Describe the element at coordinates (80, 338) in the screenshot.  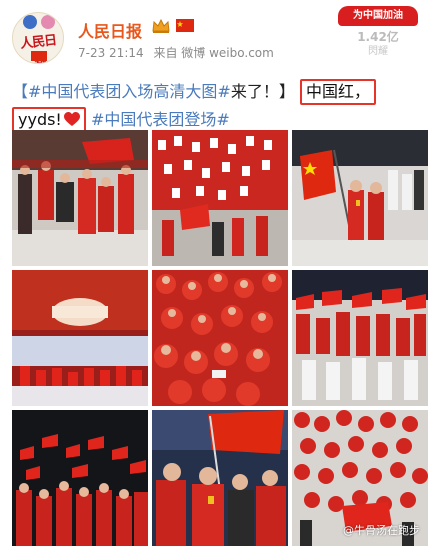
I see `stadium-wide-photo` at that location.